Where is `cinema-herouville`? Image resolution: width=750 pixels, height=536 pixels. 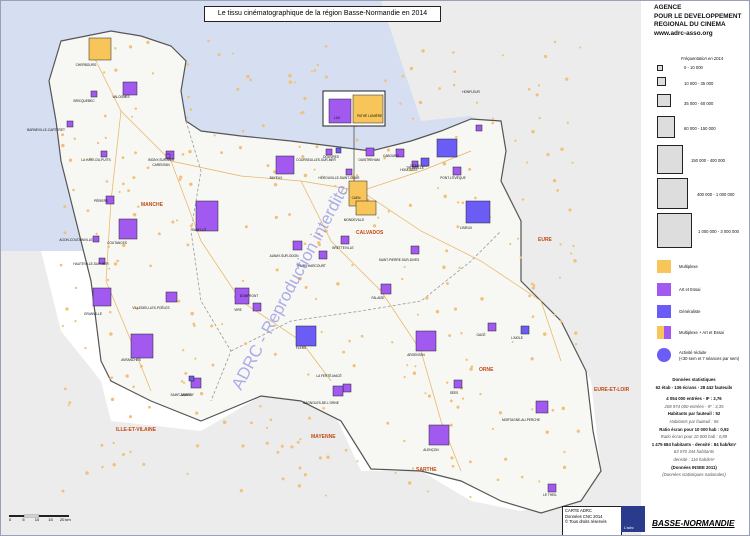
cinema-herouville is located at coordinates (349, 172).